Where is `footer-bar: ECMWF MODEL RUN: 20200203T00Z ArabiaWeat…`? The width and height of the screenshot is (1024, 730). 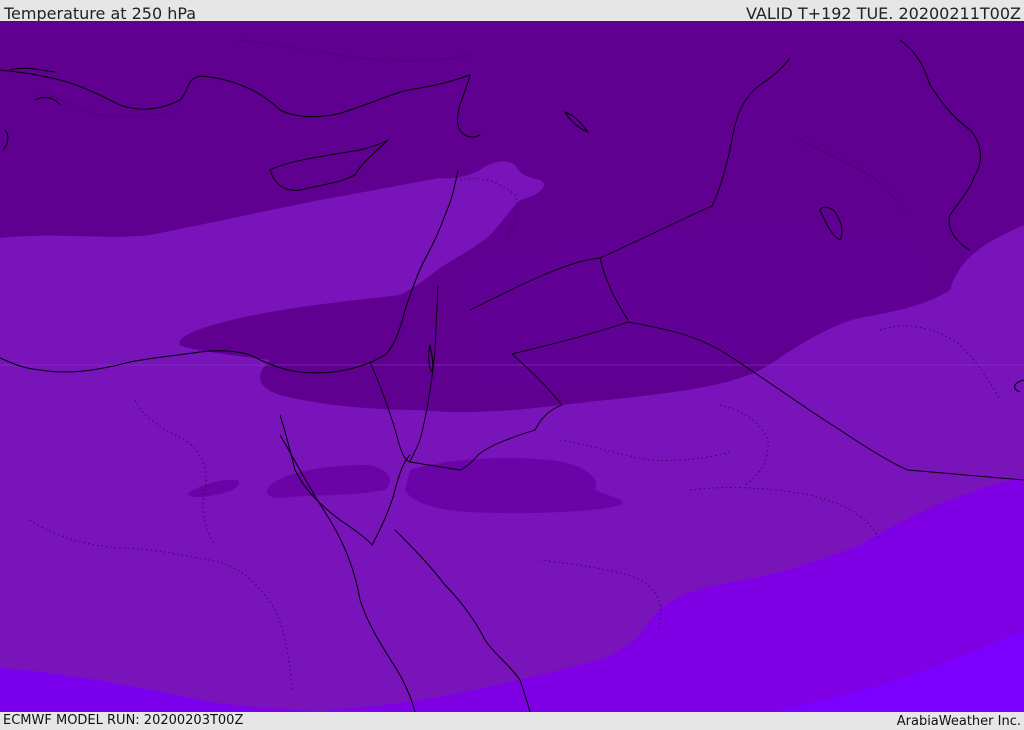 footer-bar: ECMWF MODEL RUN: 20200203T00Z ArabiaWeat… is located at coordinates (512, 720).